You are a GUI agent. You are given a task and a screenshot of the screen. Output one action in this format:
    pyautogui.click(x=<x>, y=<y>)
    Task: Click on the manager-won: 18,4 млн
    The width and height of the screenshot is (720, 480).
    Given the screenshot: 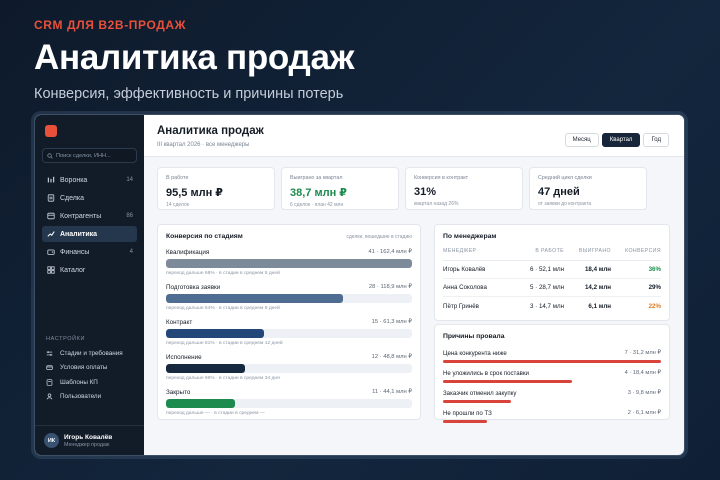 What is the action you would take?
    pyautogui.click(x=597, y=269)
    